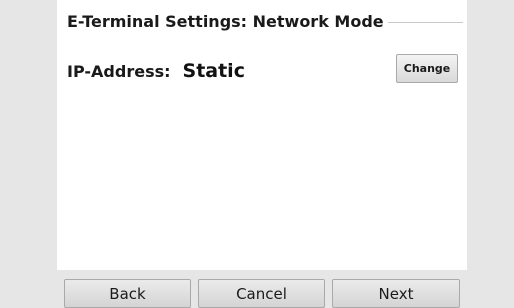 The image size is (514, 308). Describe the element at coordinates (119, 71) in the screenshot. I see `ip-address-label: IP-Address:` at that location.